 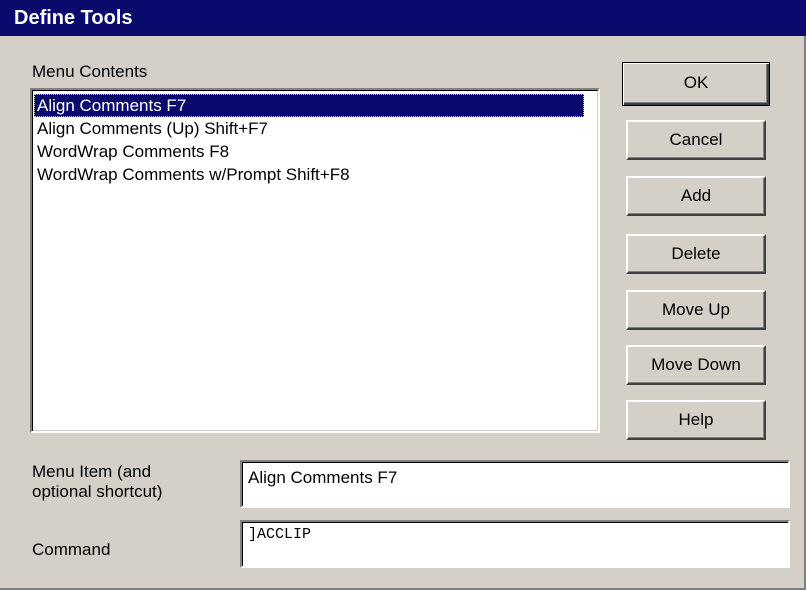 I want to click on list-item: WordWrap Comments w/Prompt Shift+F8, so click(x=316, y=174).